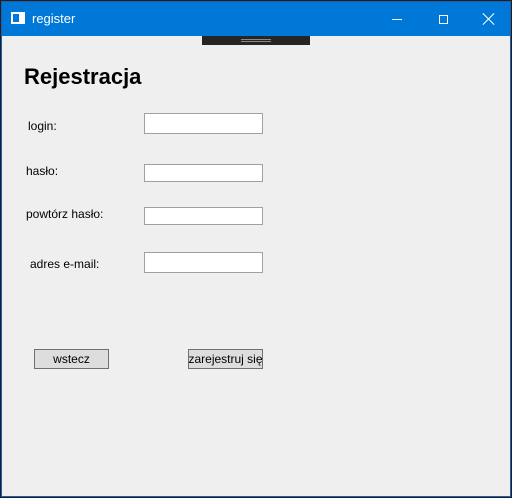 Image resolution: width=512 pixels, height=498 pixels. I want to click on minimize-icon, so click(397, 19).